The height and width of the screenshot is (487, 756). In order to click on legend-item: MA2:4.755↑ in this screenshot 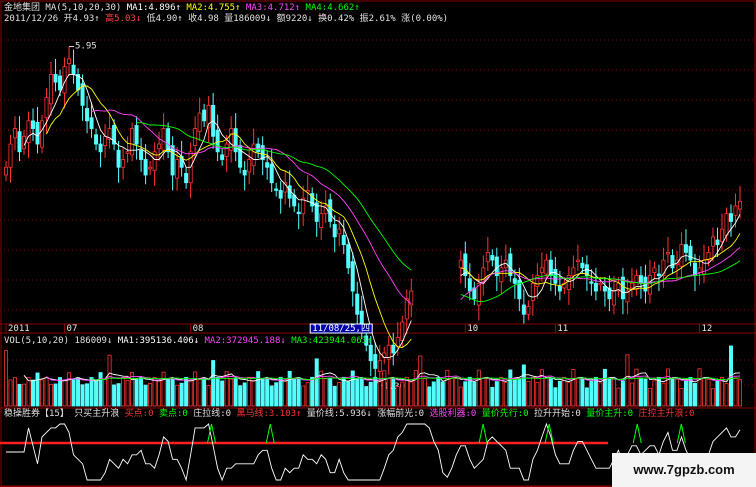, I will do `click(211, 8)`.